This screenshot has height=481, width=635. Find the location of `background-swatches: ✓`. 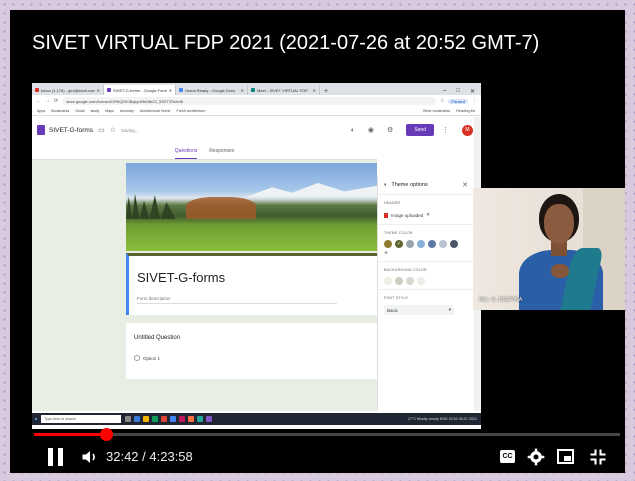

background-swatches: ✓ is located at coordinates (424, 281).